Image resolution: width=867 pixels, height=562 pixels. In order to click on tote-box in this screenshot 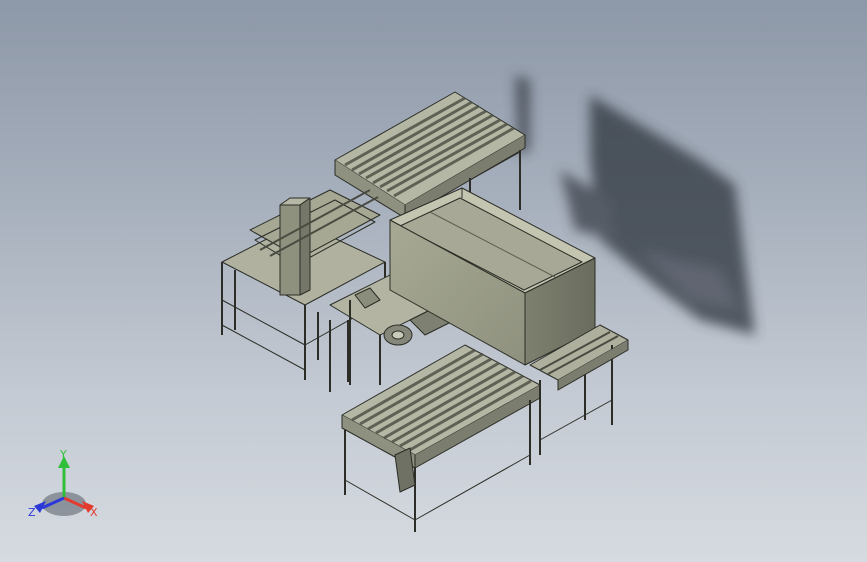, I will do `click(492, 276)`.